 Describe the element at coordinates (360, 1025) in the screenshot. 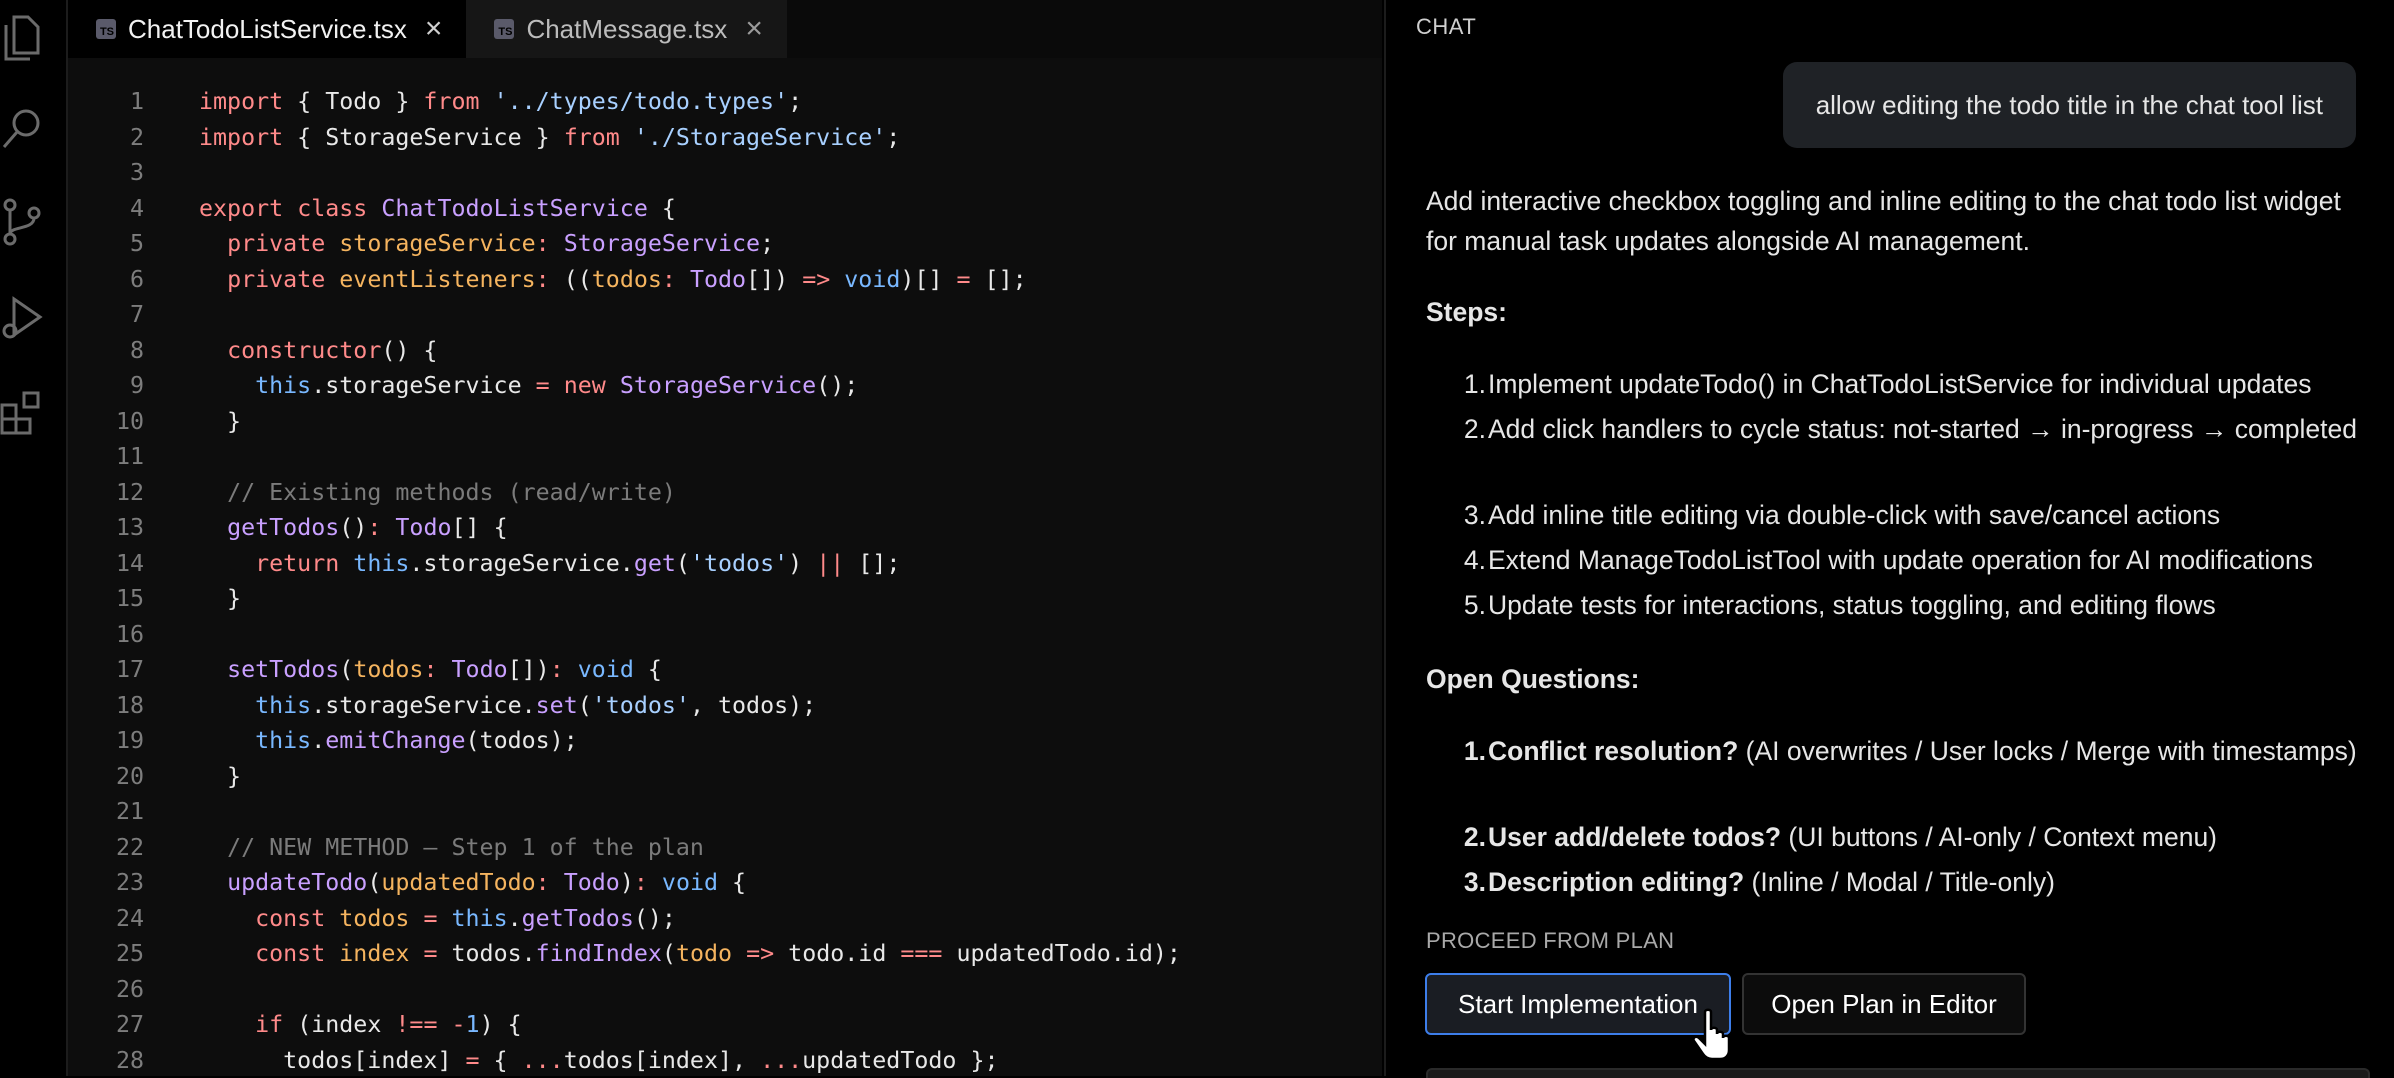

I see `code-text: if (index !== -1) {` at that location.